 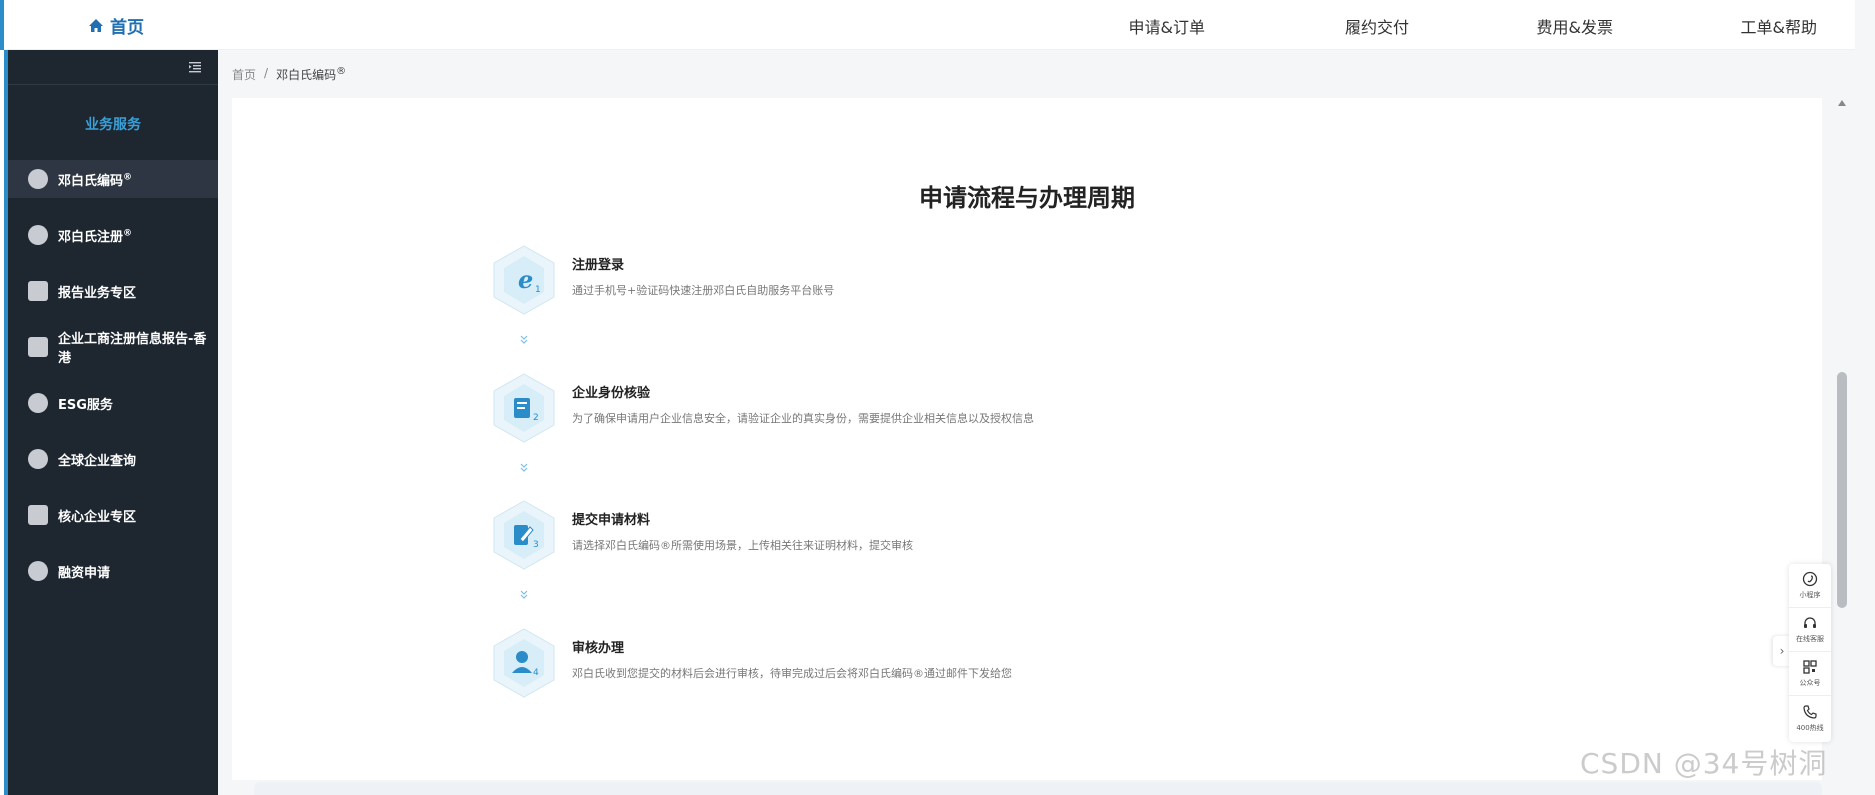 I want to click on earth-icon, so click(x=38, y=459).